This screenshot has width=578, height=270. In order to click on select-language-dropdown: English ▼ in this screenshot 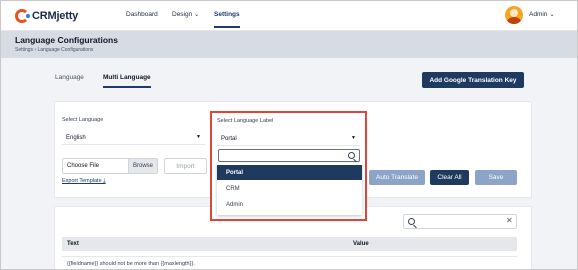, I will do `click(133, 138)`.